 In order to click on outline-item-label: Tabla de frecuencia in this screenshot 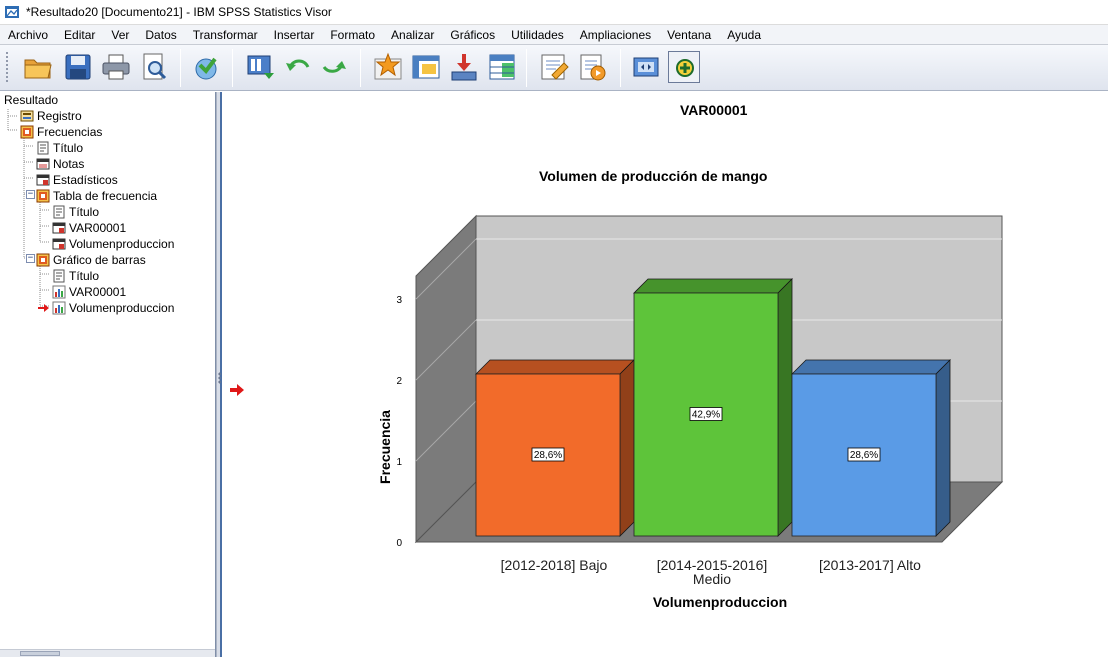, I will do `click(105, 196)`.